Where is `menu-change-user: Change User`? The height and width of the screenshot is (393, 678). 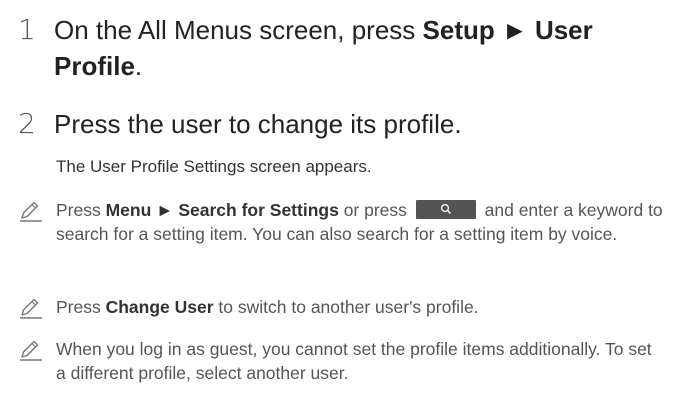 menu-change-user: Change User is located at coordinates (159, 307).